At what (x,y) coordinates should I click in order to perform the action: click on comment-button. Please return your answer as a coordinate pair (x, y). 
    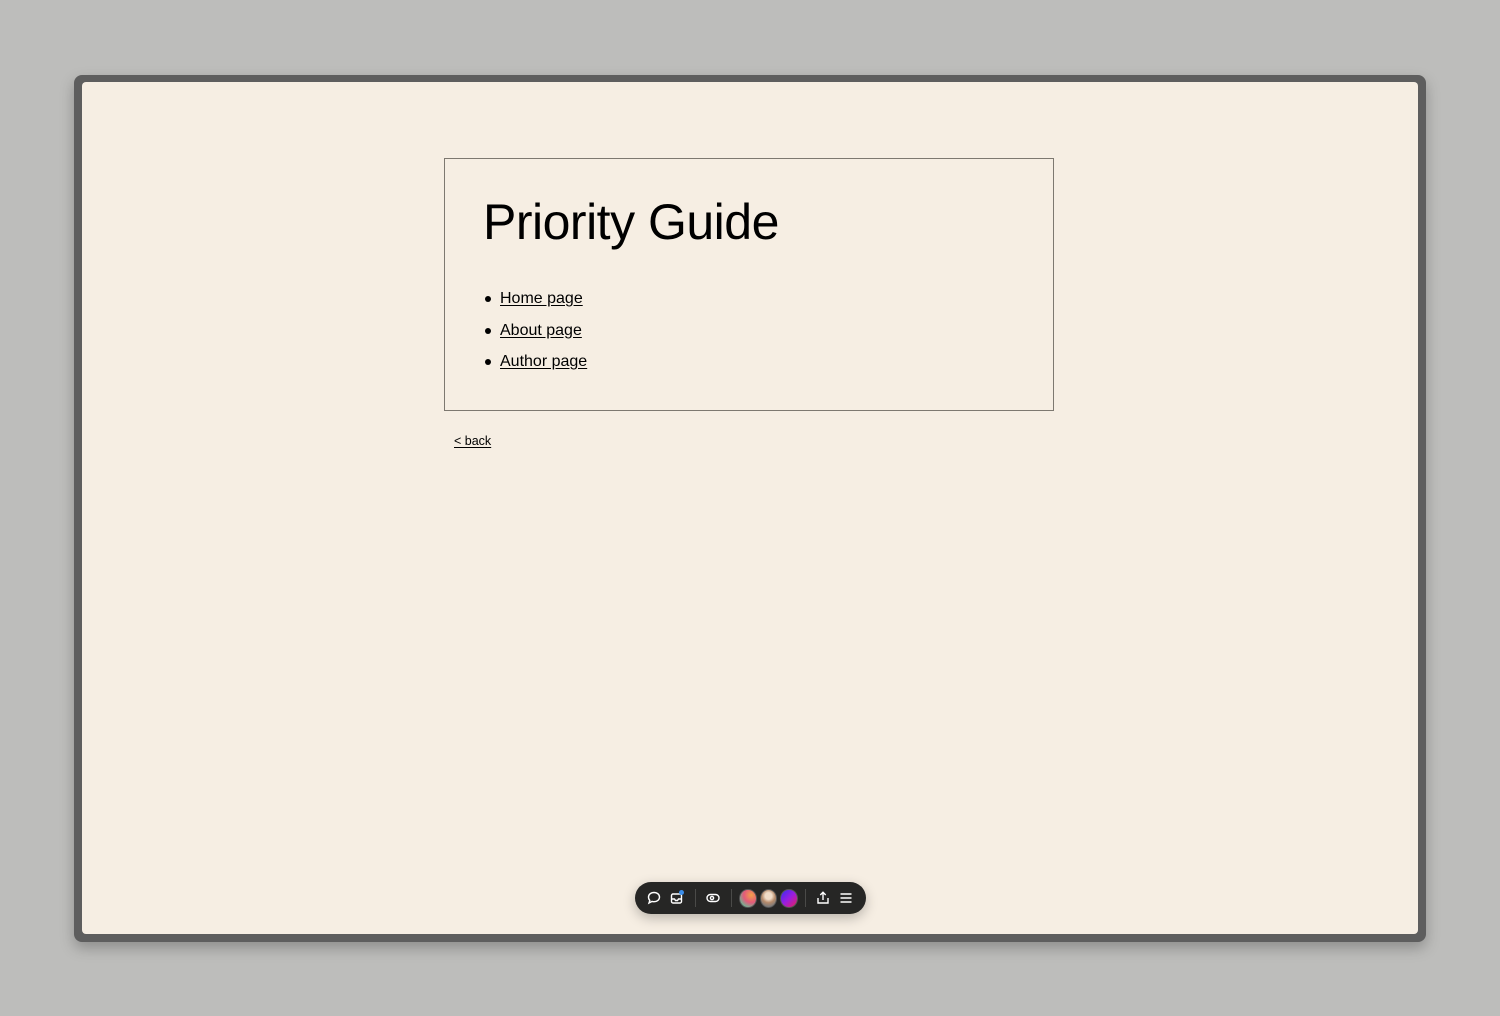
    Looking at the image, I should click on (655, 898).